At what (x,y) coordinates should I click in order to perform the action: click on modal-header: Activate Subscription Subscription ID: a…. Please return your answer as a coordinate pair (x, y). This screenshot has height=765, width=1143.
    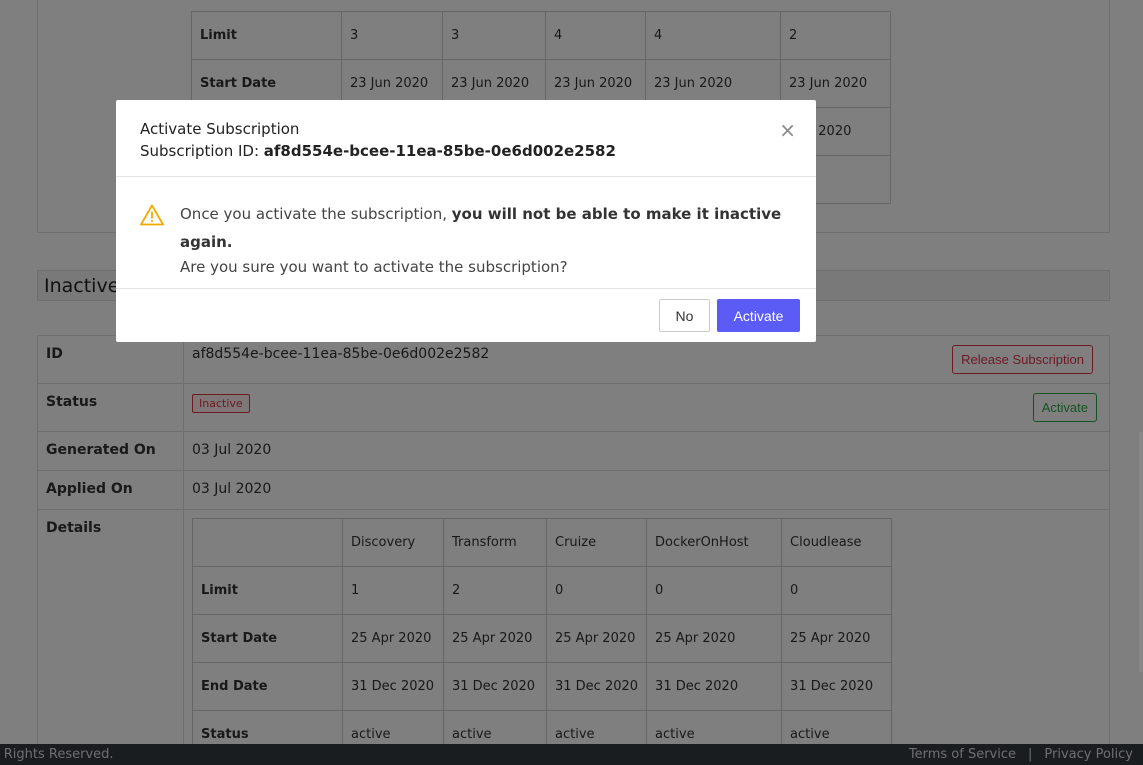
    Looking at the image, I should click on (466, 138).